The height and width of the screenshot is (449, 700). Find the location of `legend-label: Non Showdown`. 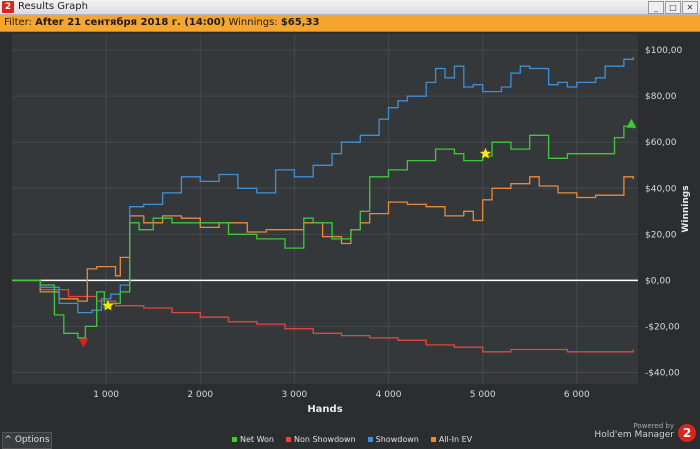

legend-label: Non Showdown is located at coordinates (325, 439).